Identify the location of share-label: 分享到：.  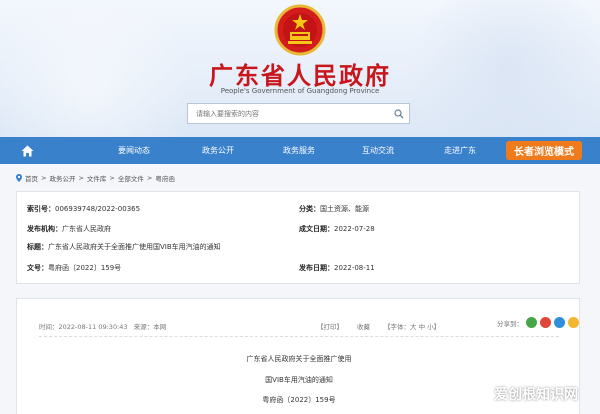
(510, 323).